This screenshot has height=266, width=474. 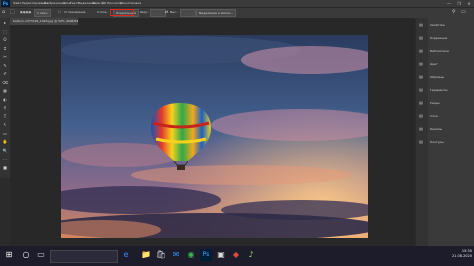 I want to click on taskbar-app-10: ◆, so click(x=236, y=255).